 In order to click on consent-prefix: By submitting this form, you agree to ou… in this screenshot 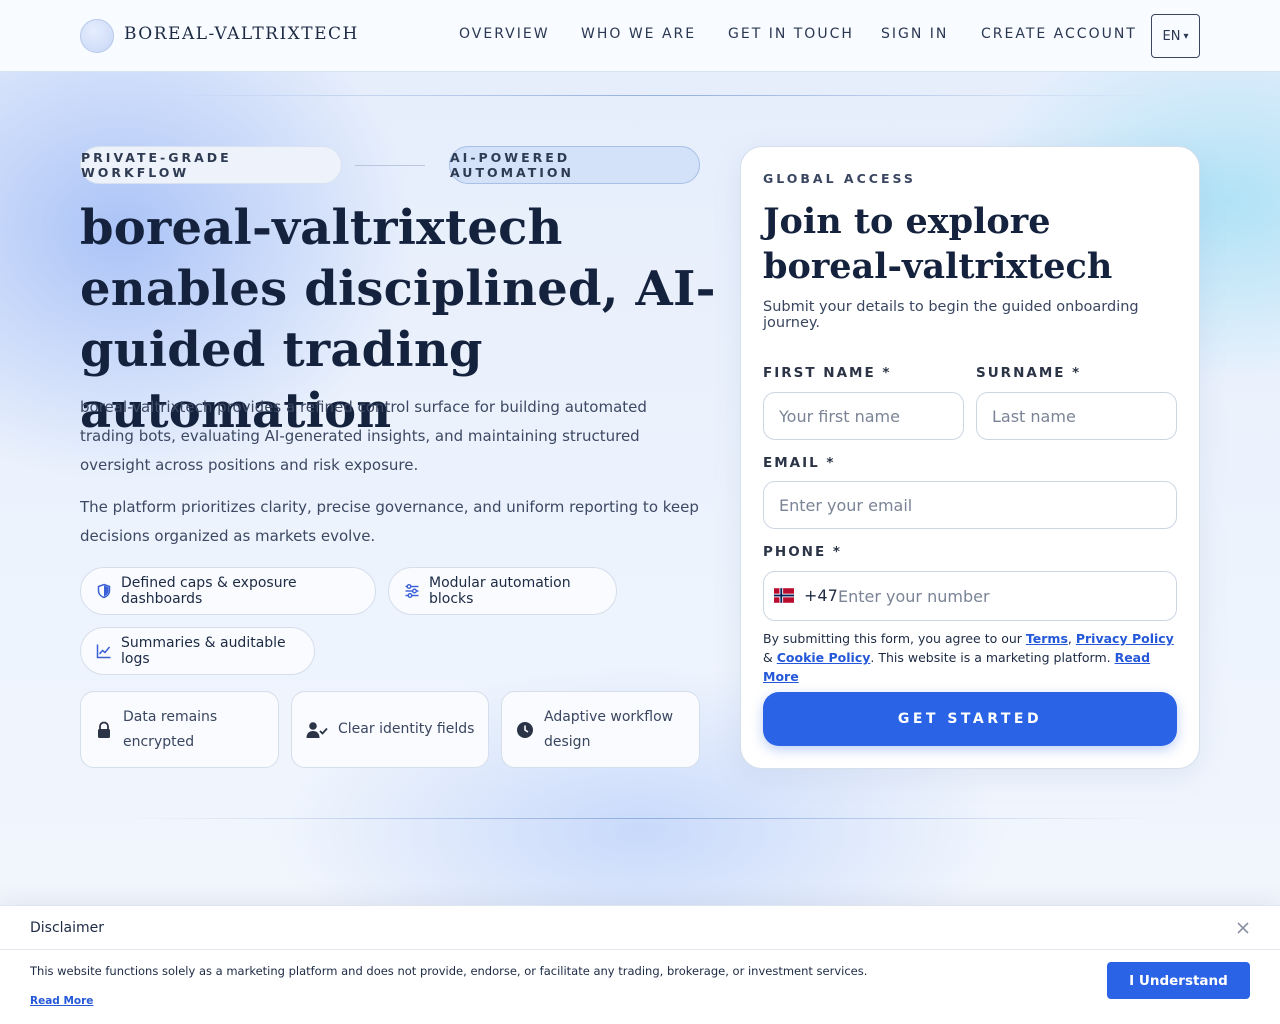, I will do `click(894, 638)`.